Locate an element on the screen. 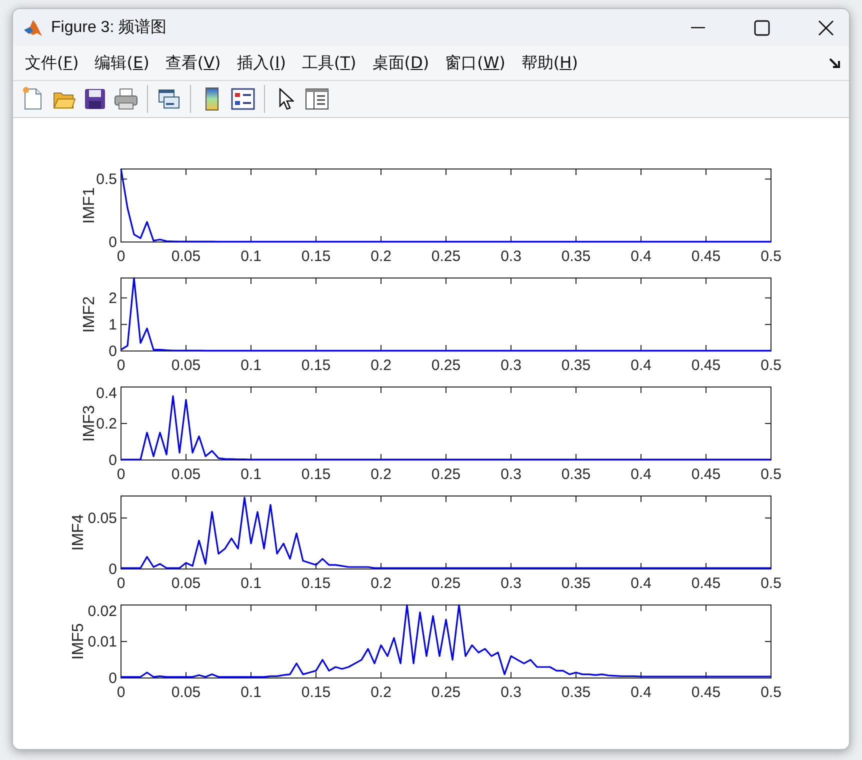  menu-item: 工具(T) is located at coordinates (329, 63).